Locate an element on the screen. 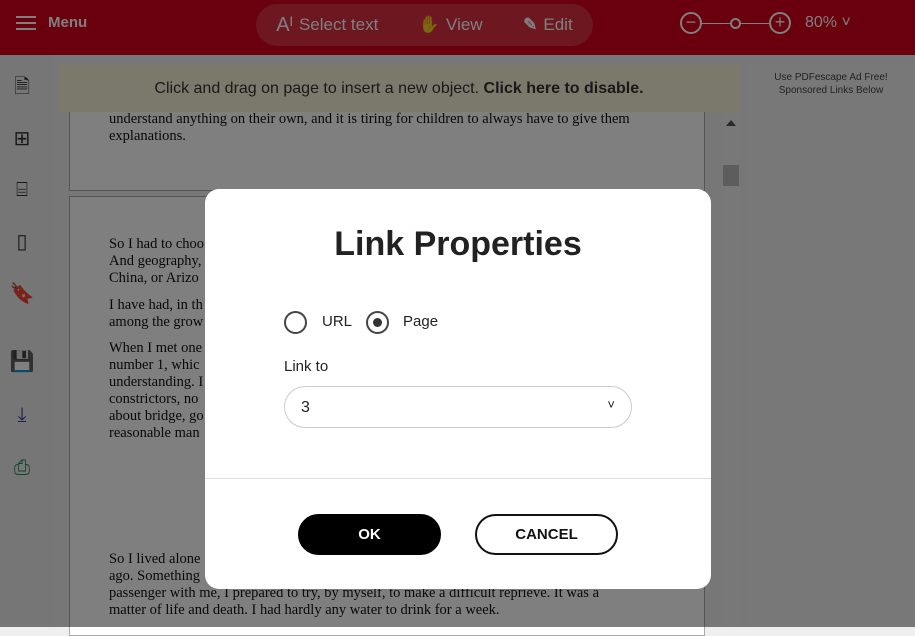 This screenshot has width=915, height=636. divider is located at coordinates (458, 478).